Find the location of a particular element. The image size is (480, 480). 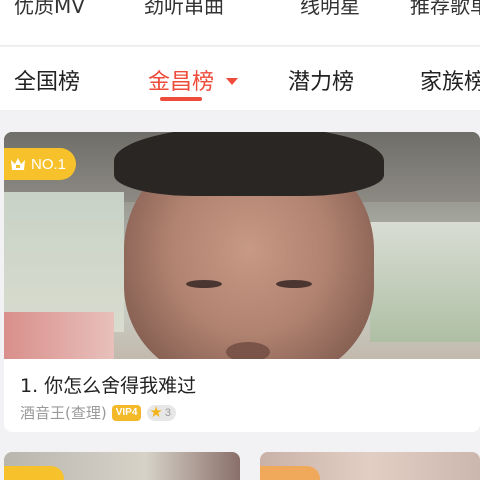

active-tab-indicator is located at coordinates (181, 99).